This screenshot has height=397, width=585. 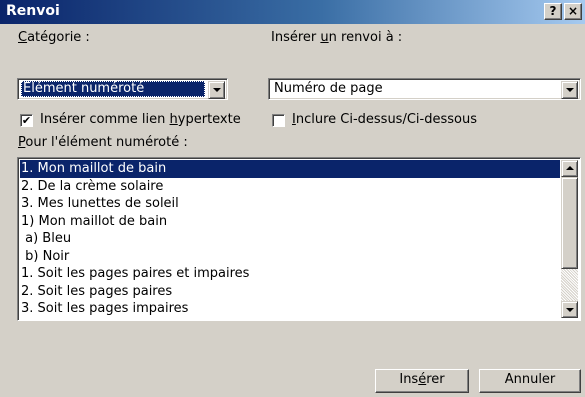 I want to click on category-label: Catégorie :, so click(x=54, y=37).